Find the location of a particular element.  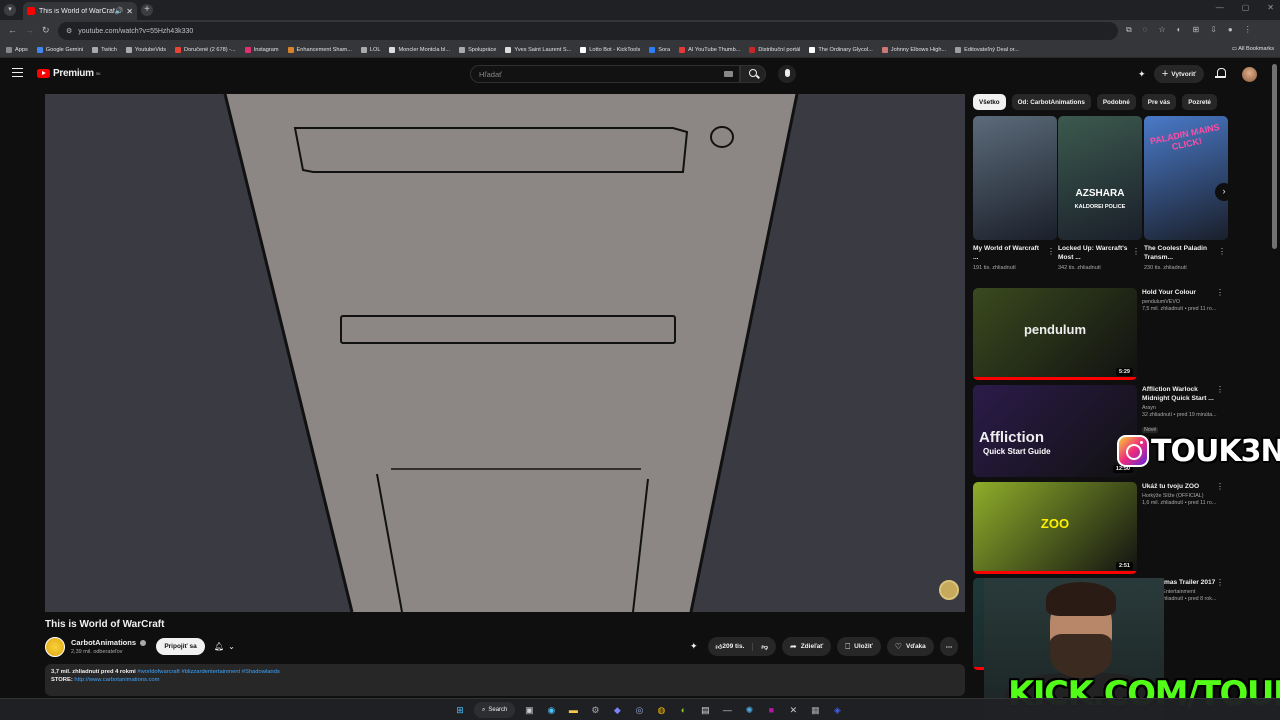

bookmark-item: Twitch is located at coordinates (104, 49).